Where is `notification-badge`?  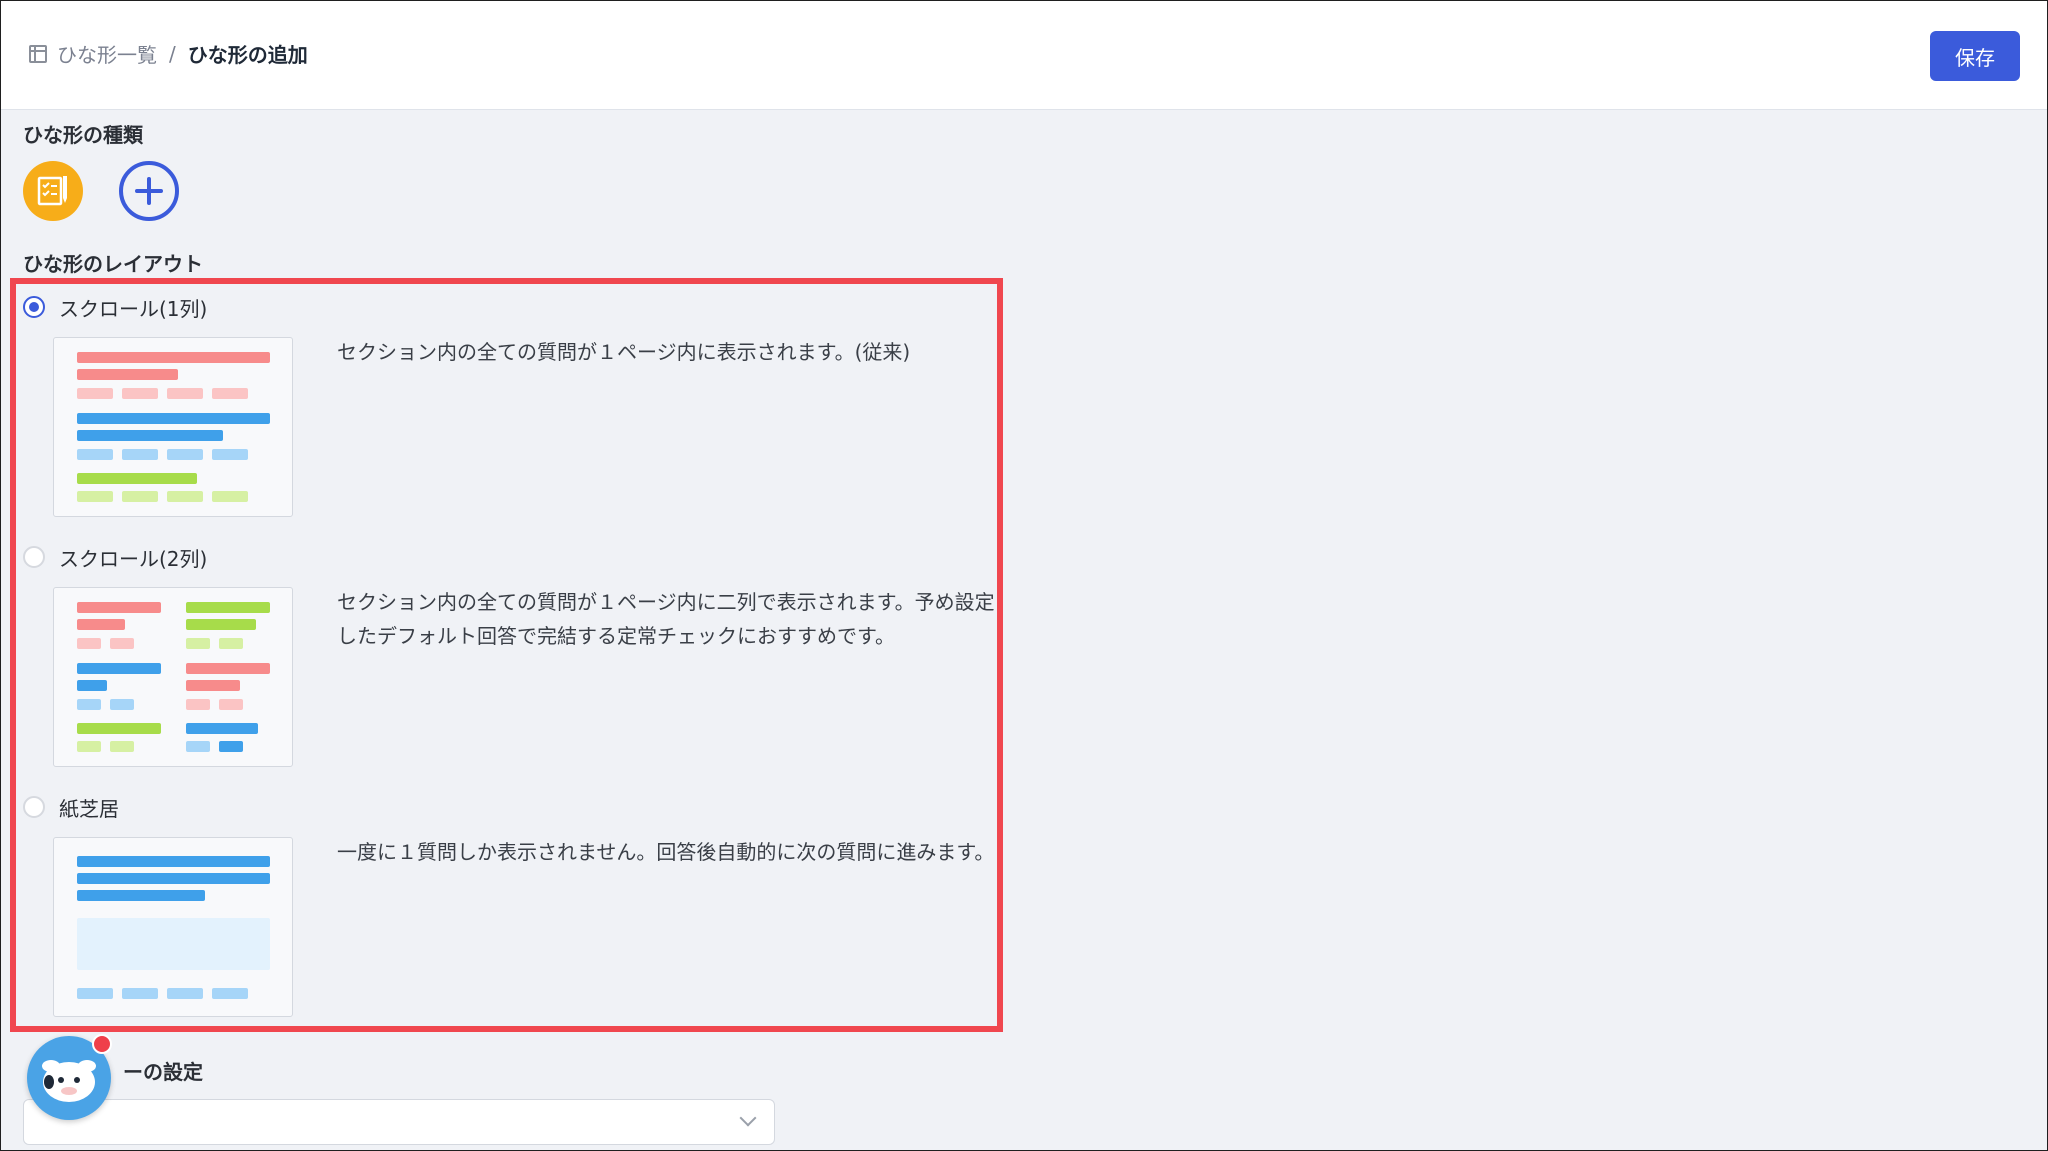
notification-badge is located at coordinates (102, 1044).